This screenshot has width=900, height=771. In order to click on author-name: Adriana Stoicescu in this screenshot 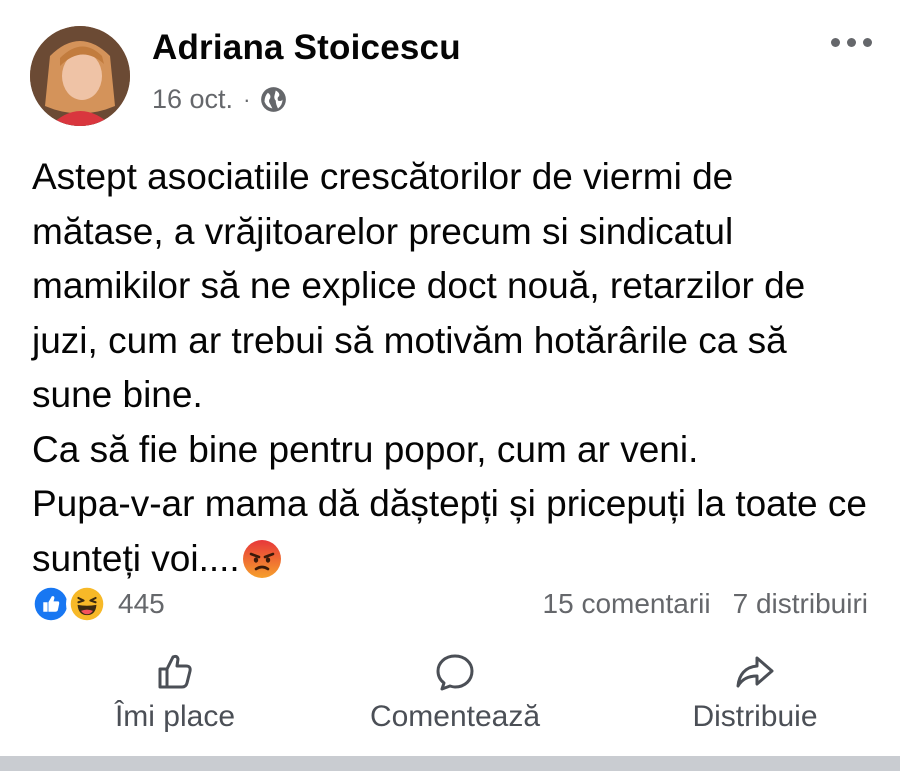, I will do `click(306, 48)`.